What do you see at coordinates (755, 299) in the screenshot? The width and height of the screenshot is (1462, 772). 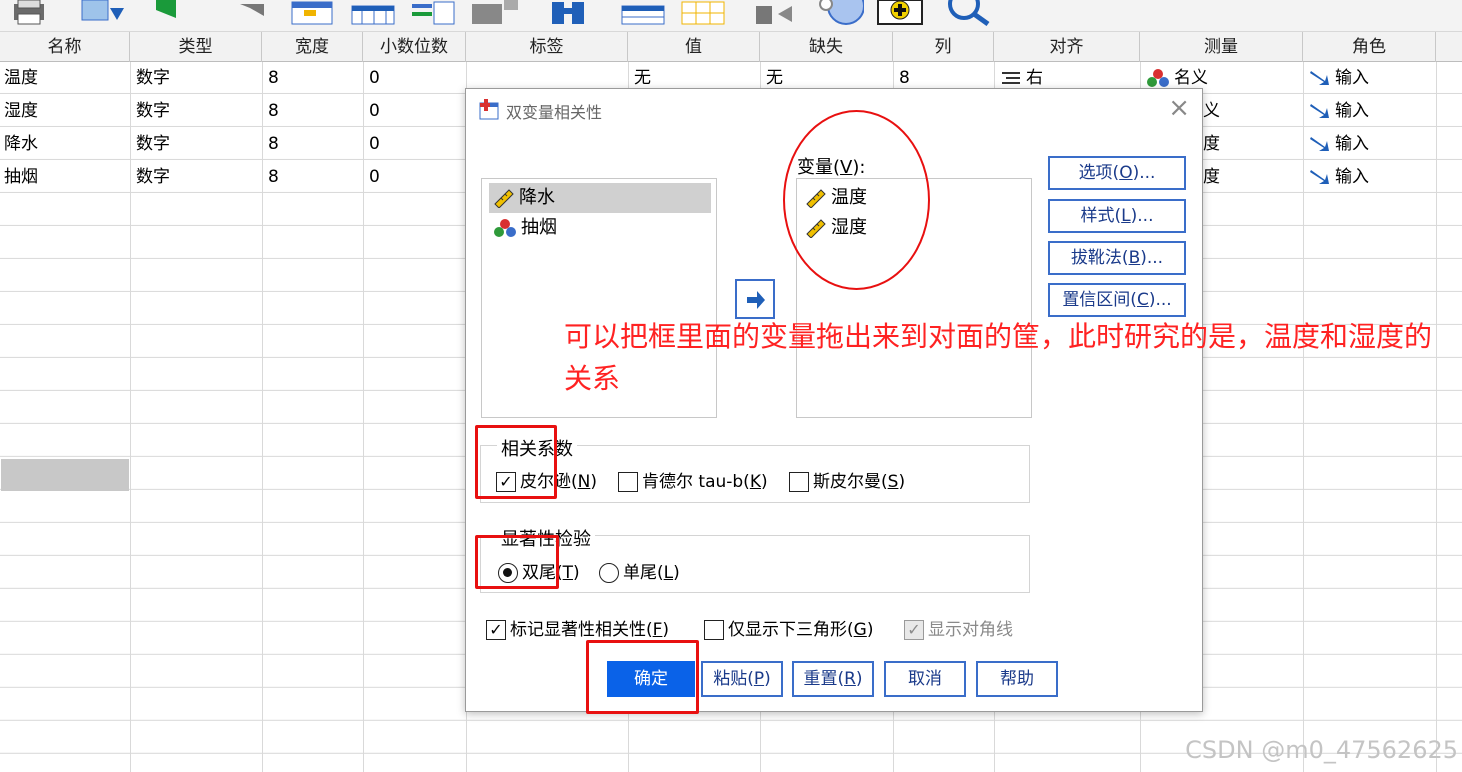 I see `move-variable-button` at bounding box center [755, 299].